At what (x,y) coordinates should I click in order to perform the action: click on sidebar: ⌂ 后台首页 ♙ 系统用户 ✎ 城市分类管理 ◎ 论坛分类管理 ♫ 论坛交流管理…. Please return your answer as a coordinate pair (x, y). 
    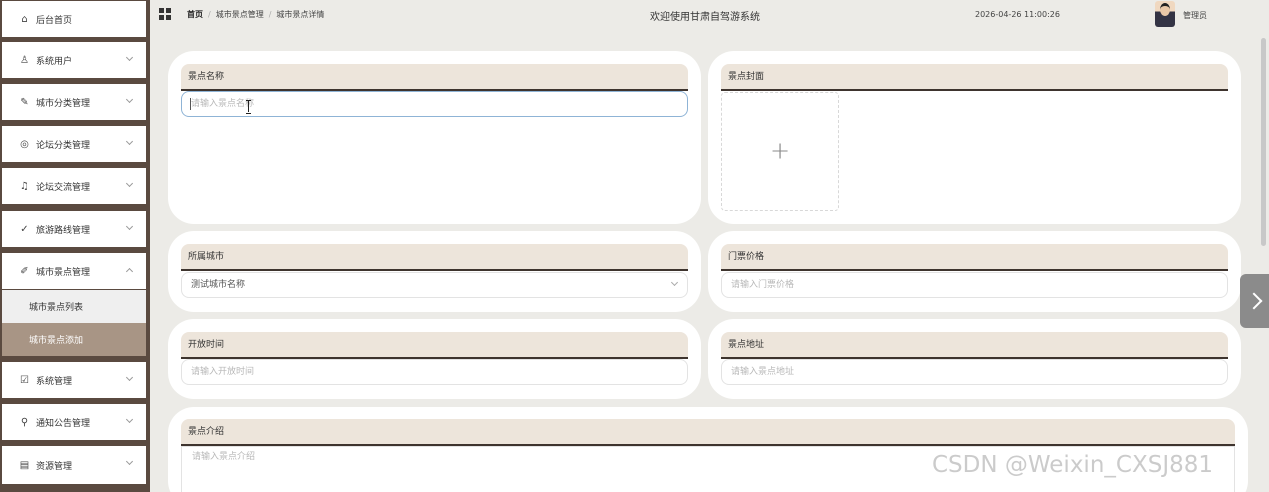
    Looking at the image, I should click on (75, 246).